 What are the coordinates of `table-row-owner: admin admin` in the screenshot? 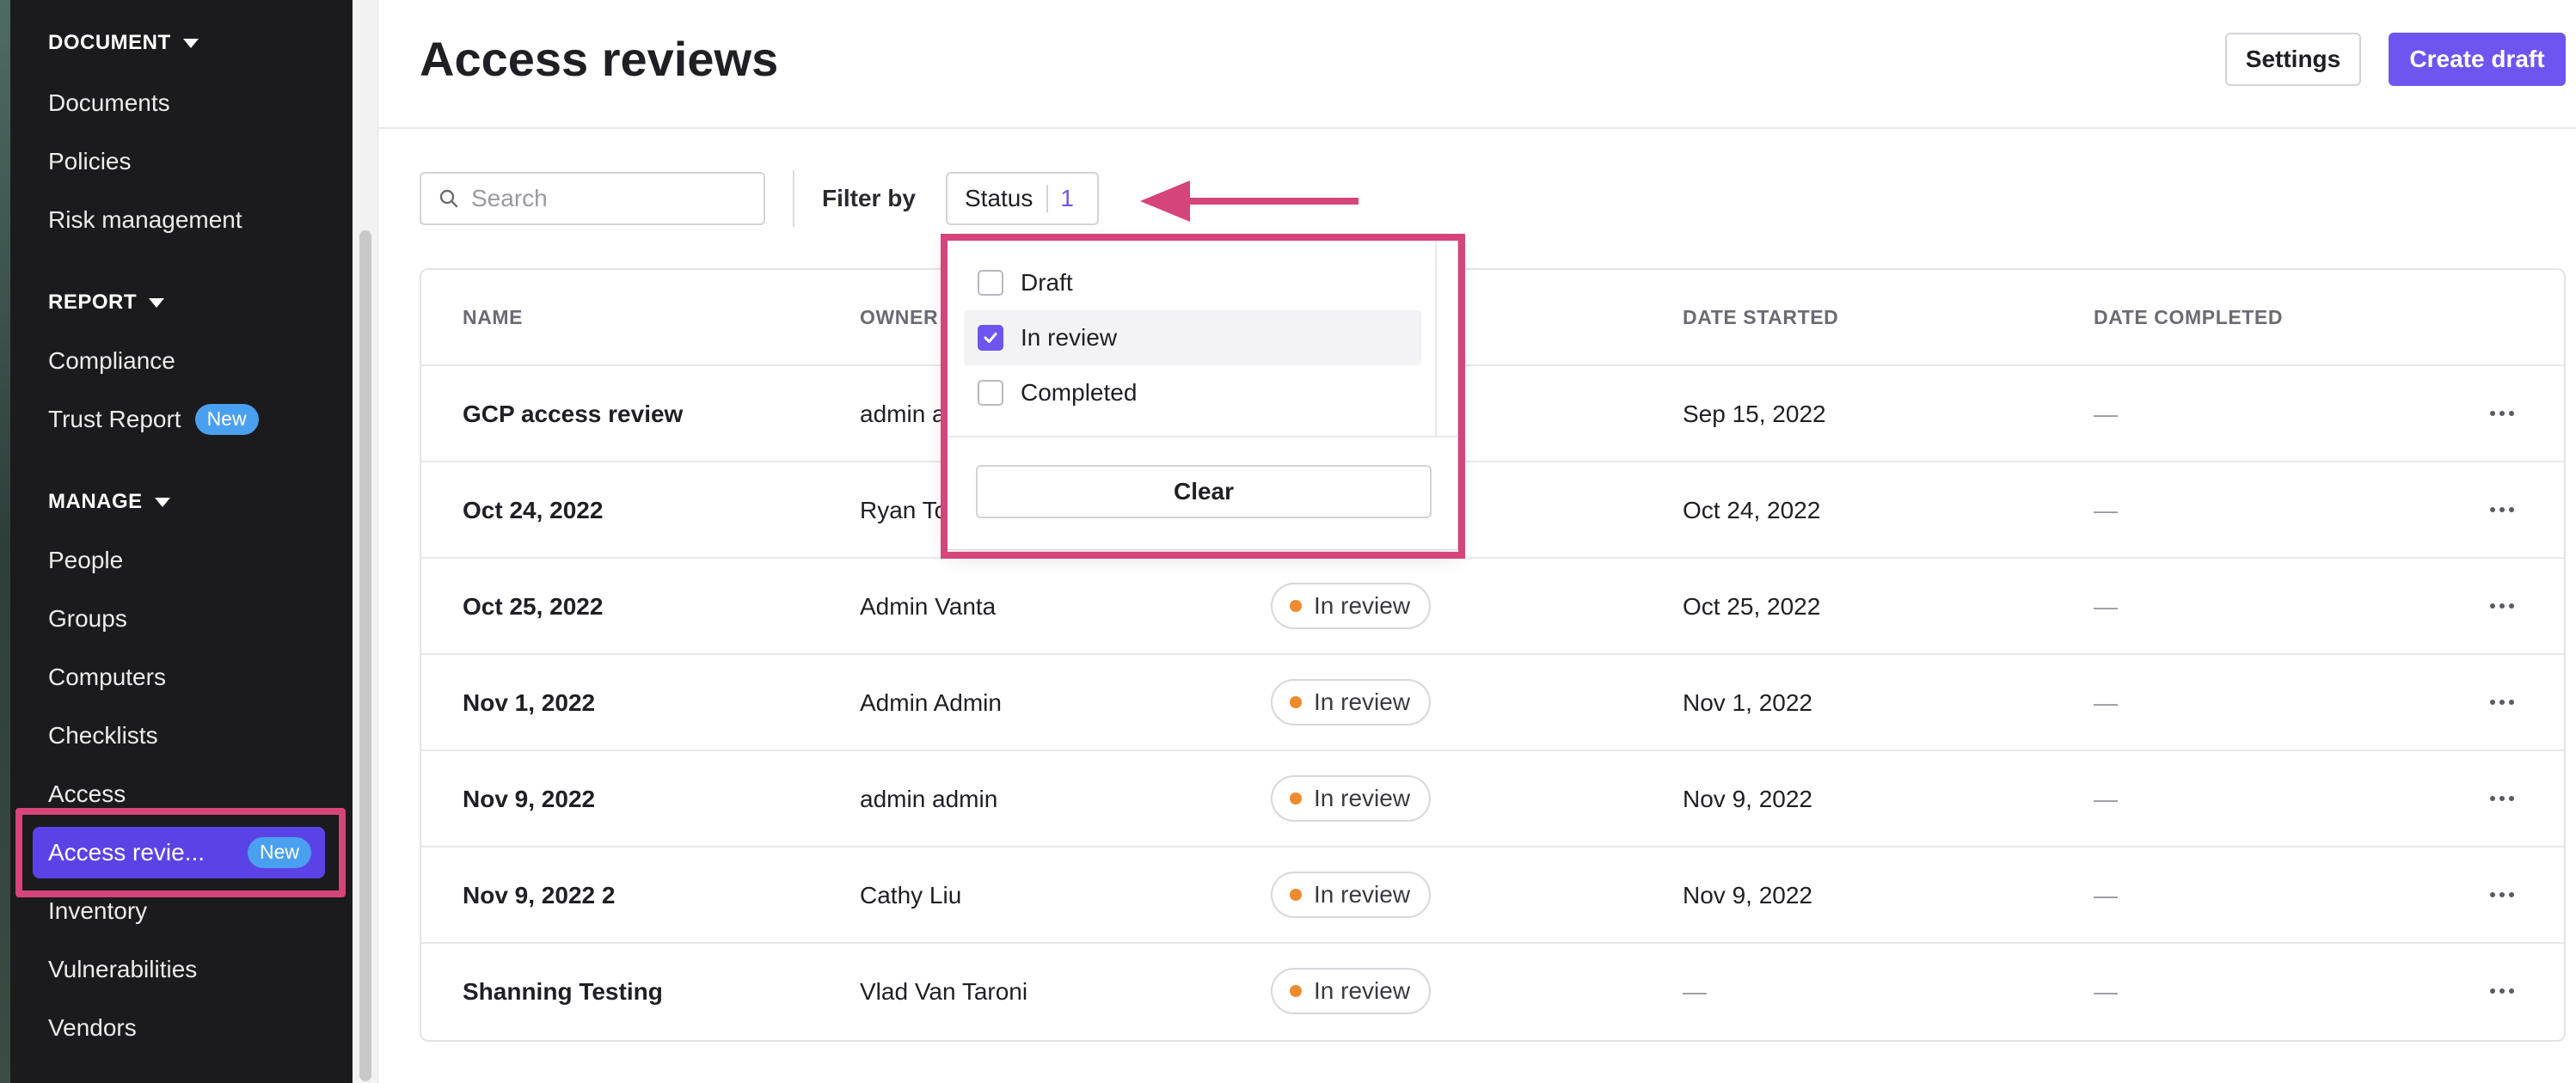 It's located at (929, 799).